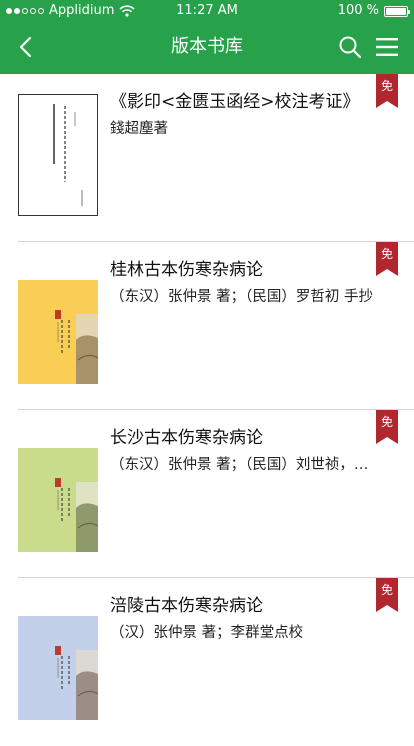  What do you see at coordinates (235, 102) in the screenshot?
I see `book-title: 《影印<金匮玉函经>校注考证》` at bounding box center [235, 102].